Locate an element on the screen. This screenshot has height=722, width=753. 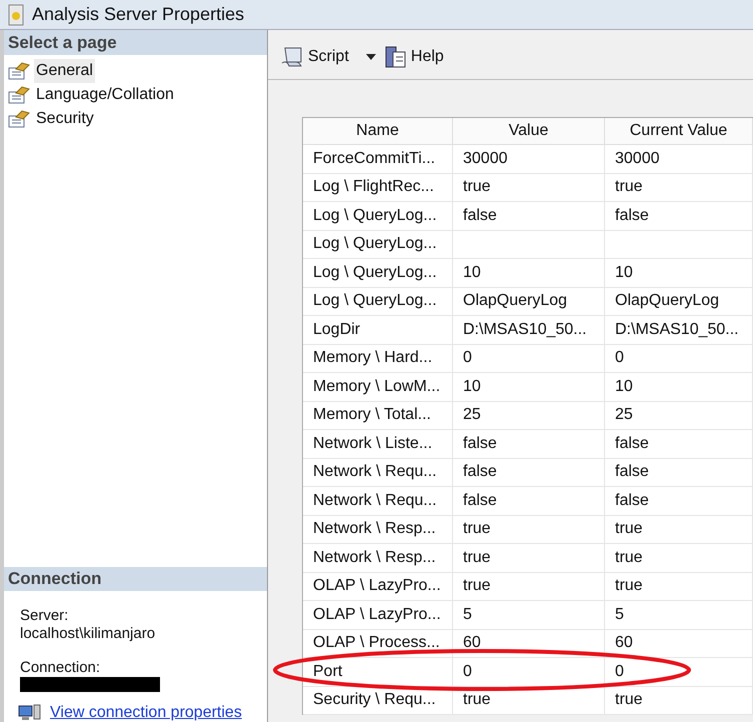
view-connection-link: View connection properties is located at coordinates (146, 713).